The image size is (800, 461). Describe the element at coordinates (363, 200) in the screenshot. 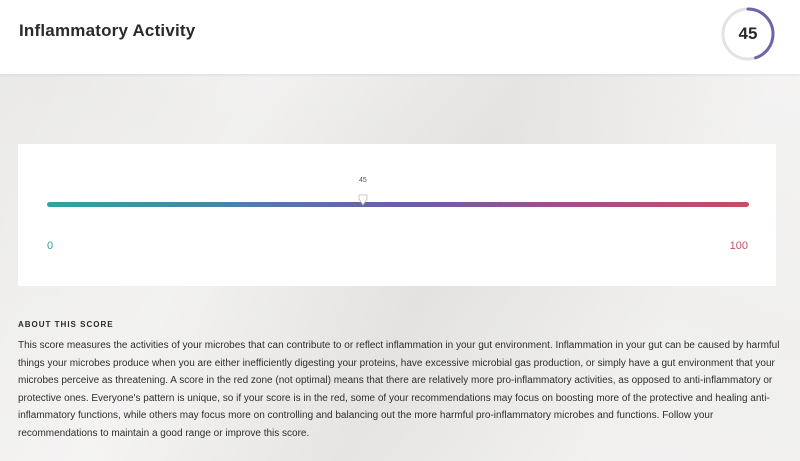

I see `scale-marker-pin` at that location.